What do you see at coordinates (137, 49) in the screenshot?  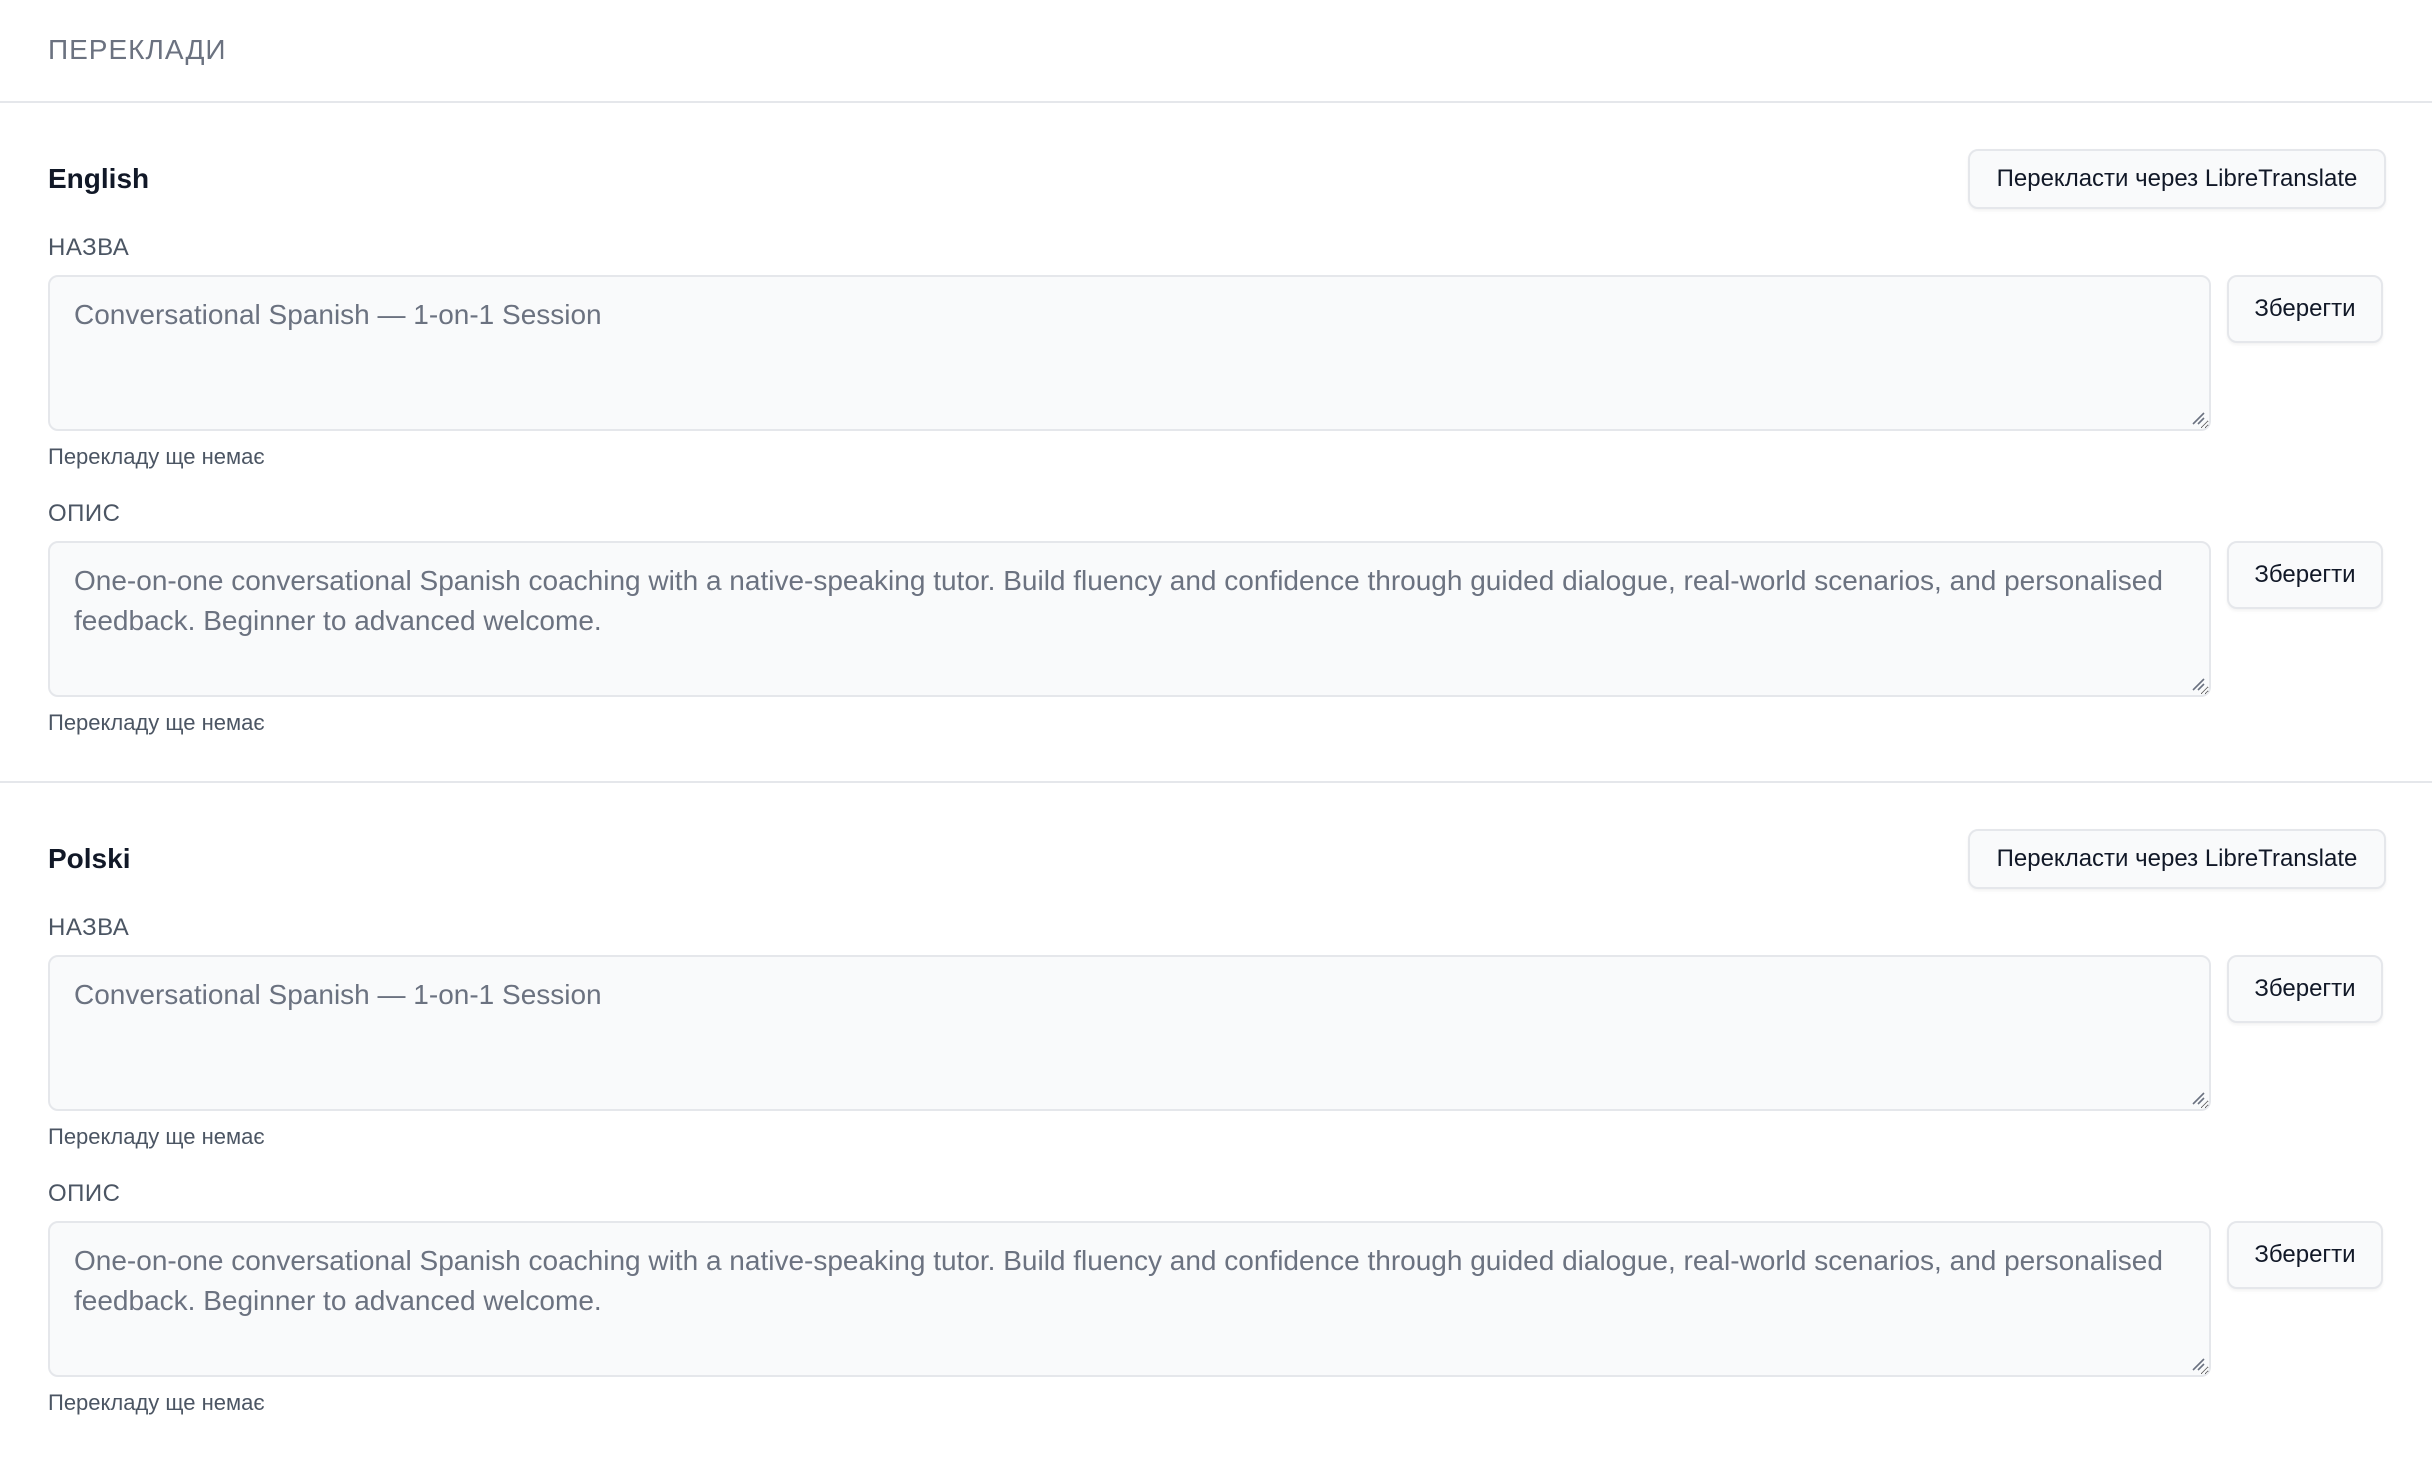 I see `page-title: ПЕРЕКЛАДИ` at bounding box center [137, 49].